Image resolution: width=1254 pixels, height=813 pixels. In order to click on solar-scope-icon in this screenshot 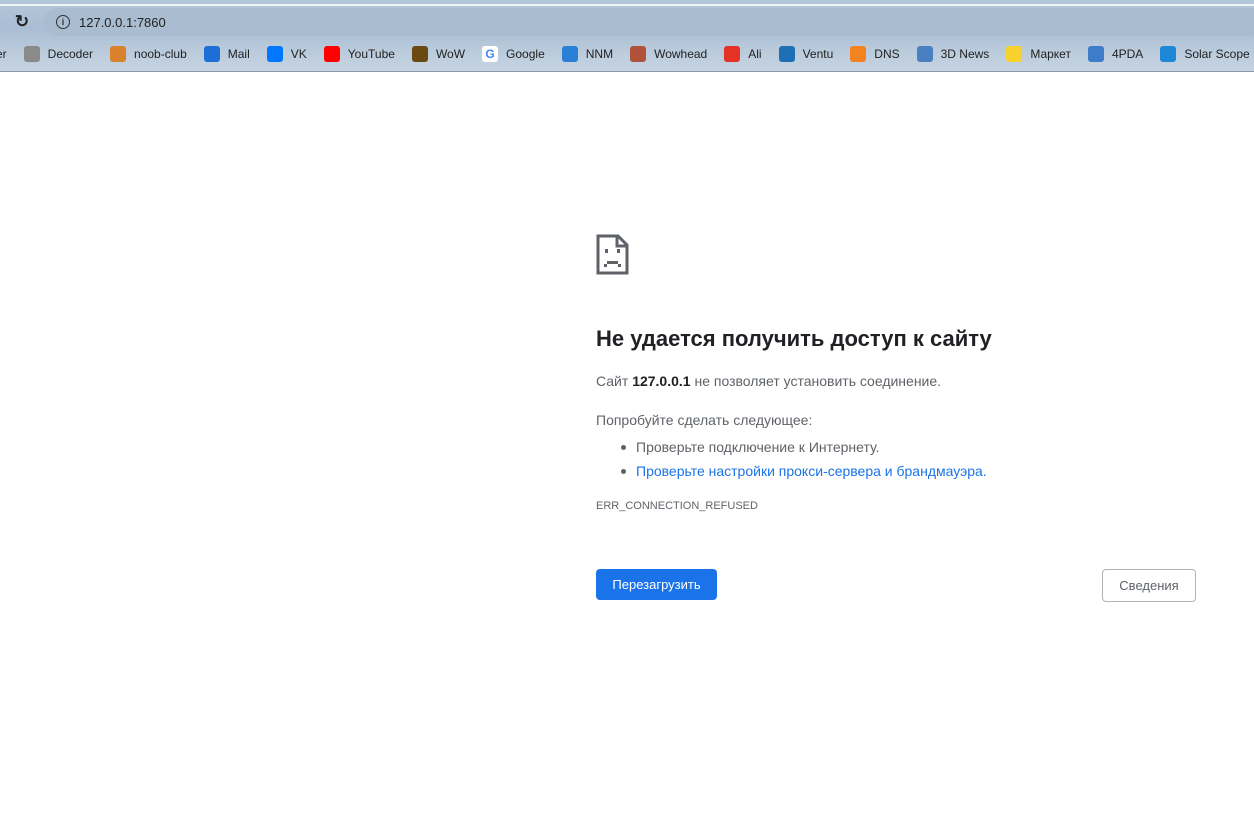, I will do `click(1168, 54)`.